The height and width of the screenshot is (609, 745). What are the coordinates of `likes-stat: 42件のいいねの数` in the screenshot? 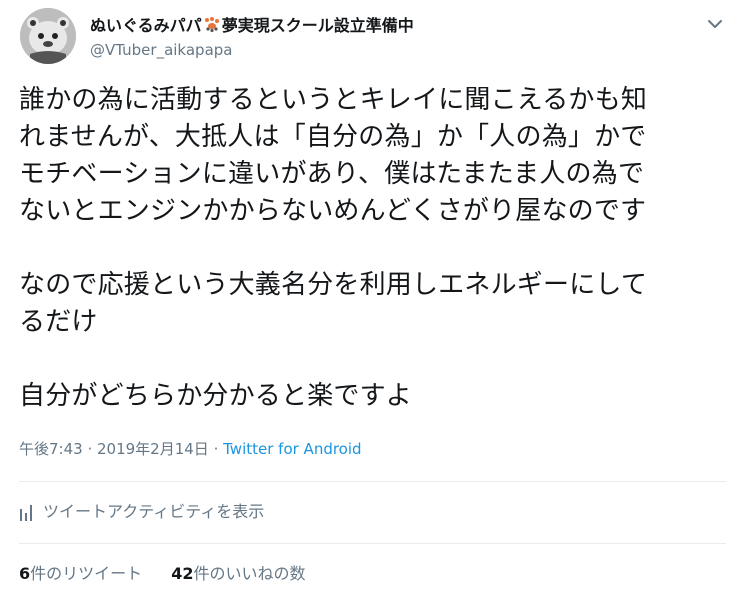 It's located at (238, 574).